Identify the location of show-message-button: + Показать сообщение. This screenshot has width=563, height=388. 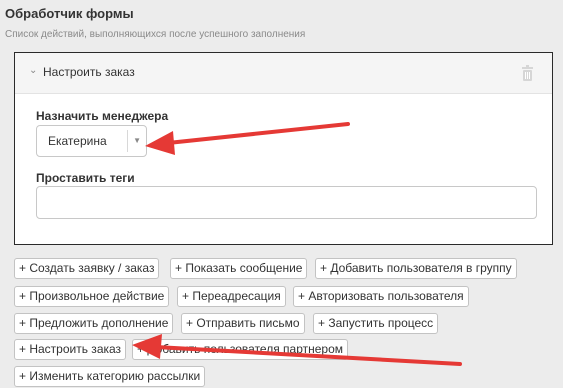
(239, 268).